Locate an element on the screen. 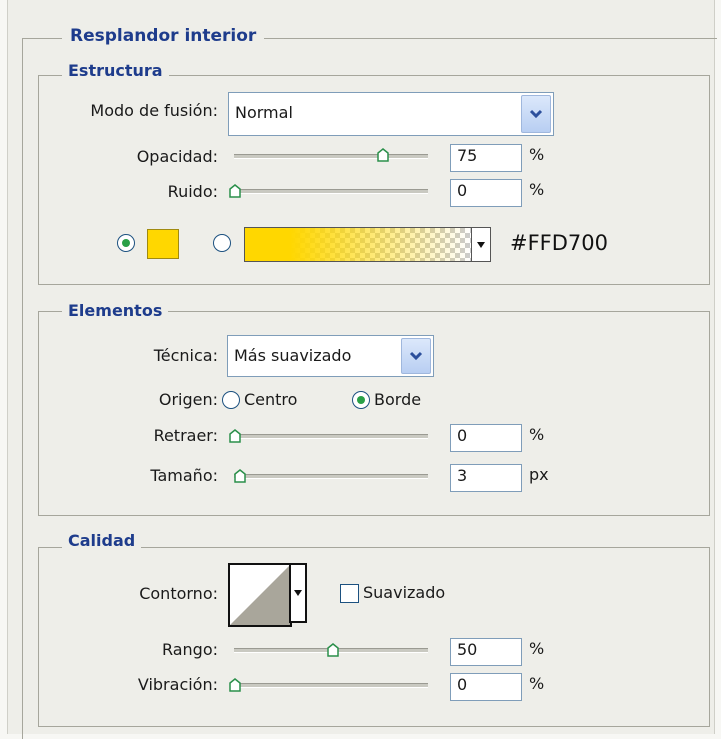 The width and height of the screenshot is (721, 739). contour-label: Contorno: is located at coordinates (178, 593).